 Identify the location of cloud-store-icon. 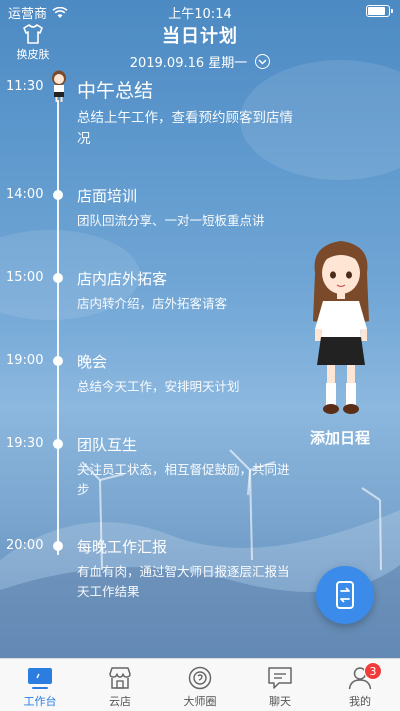
(120, 678).